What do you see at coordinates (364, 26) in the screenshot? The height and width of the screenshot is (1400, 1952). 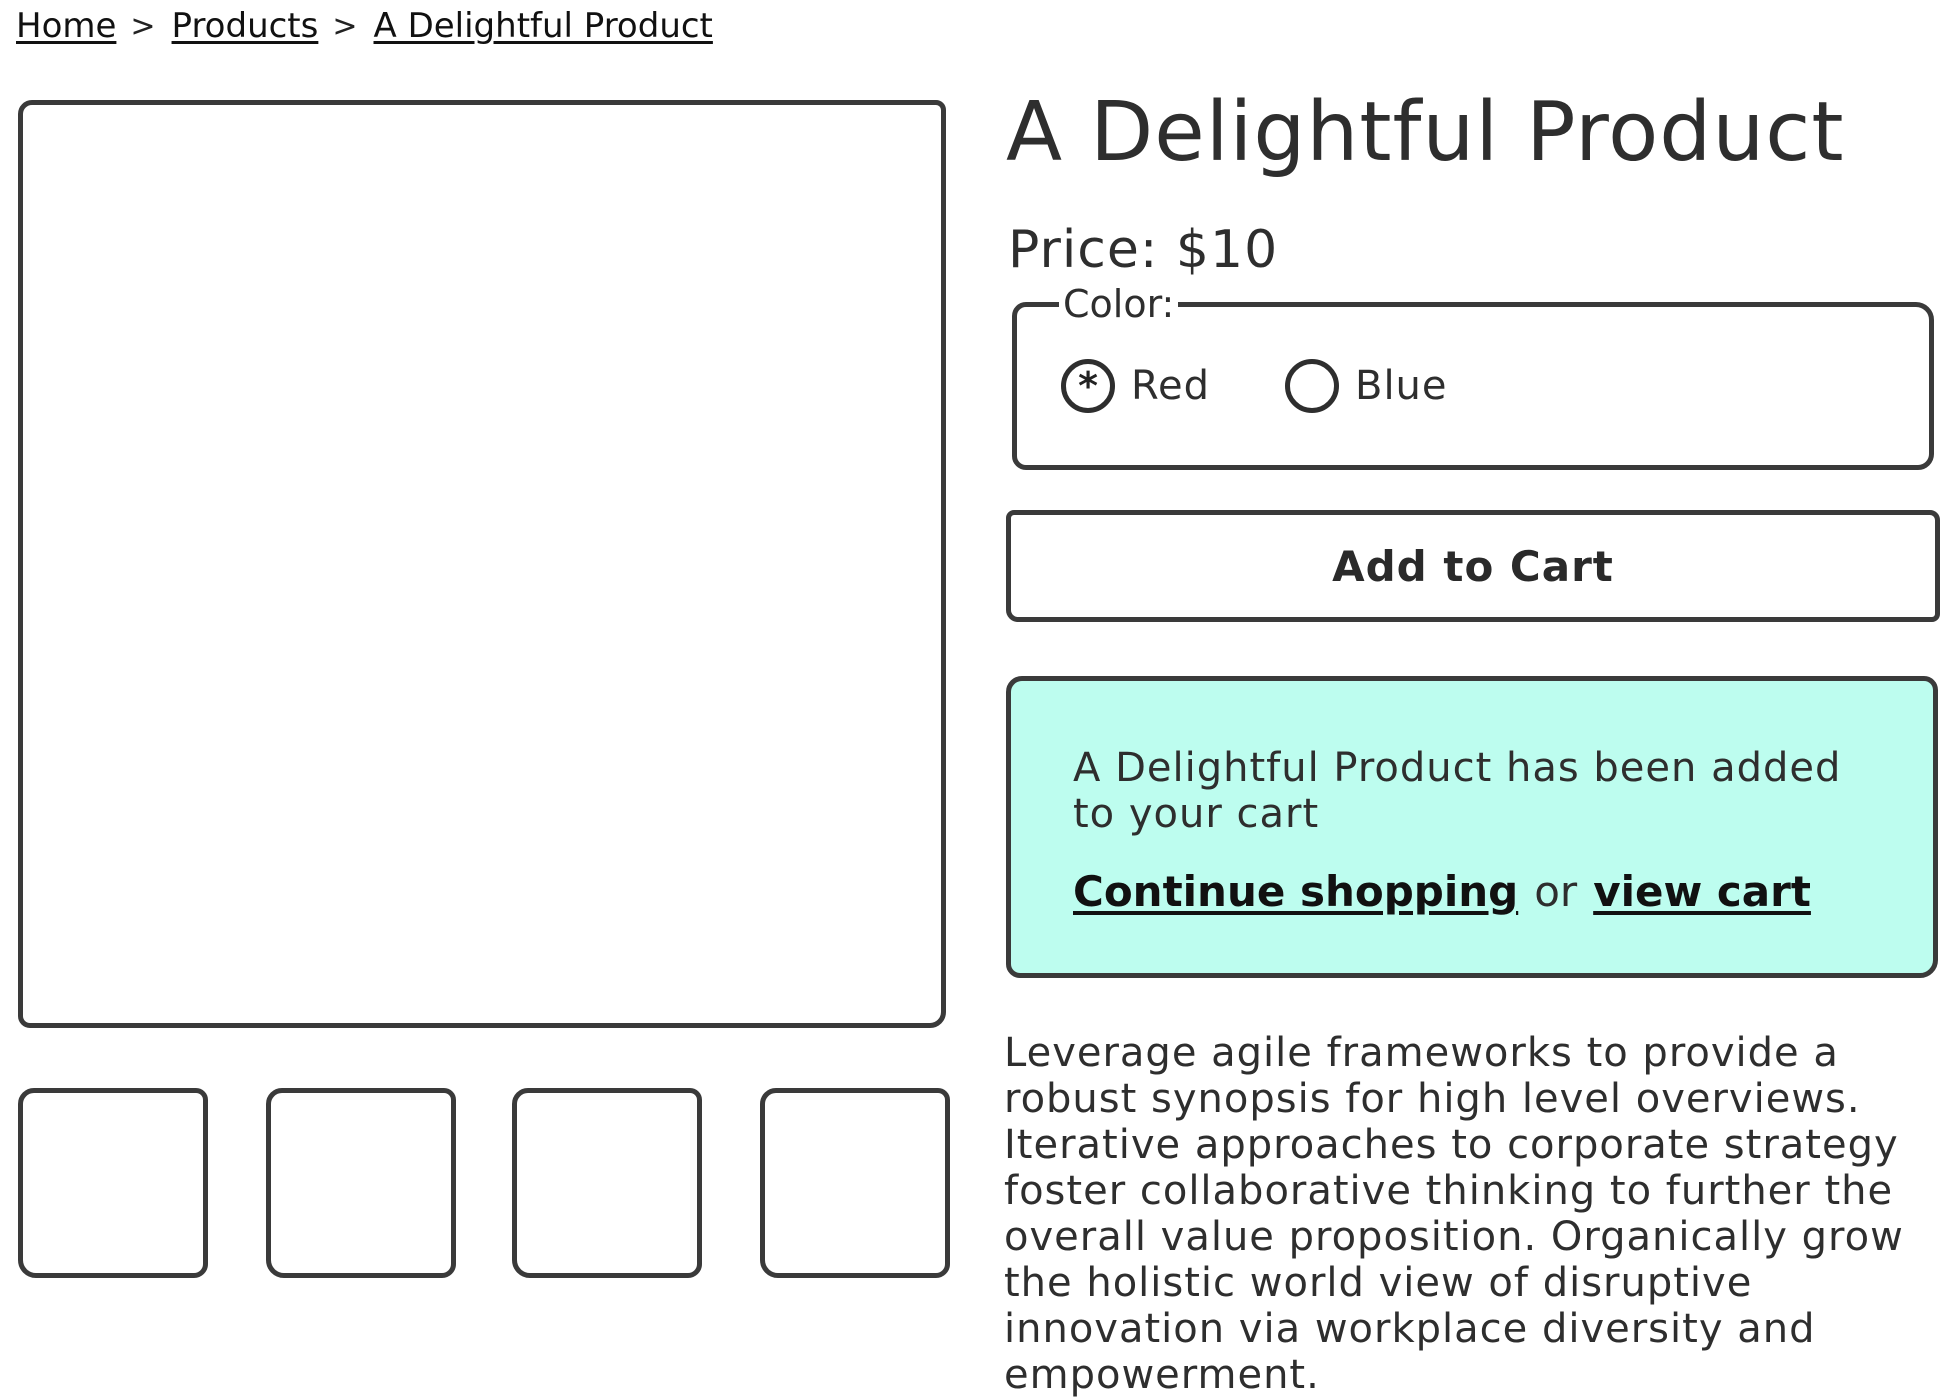 I see `breadcrumb: Home > Products > A Delightful Product` at bounding box center [364, 26].